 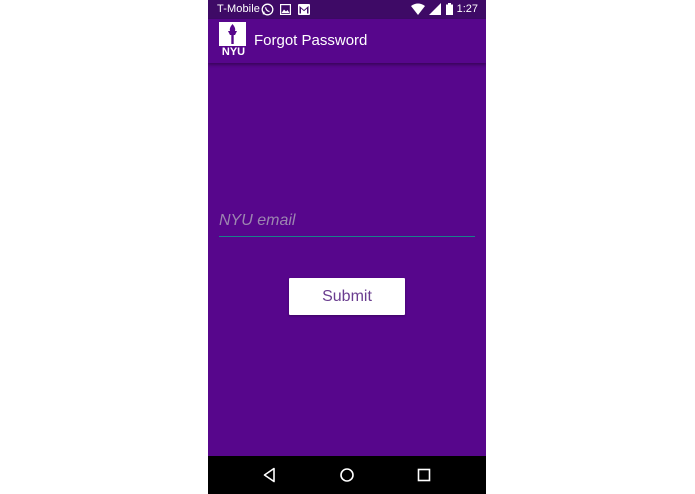 What do you see at coordinates (435, 10) in the screenshot?
I see `signal-icon` at bounding box center [435, 10].